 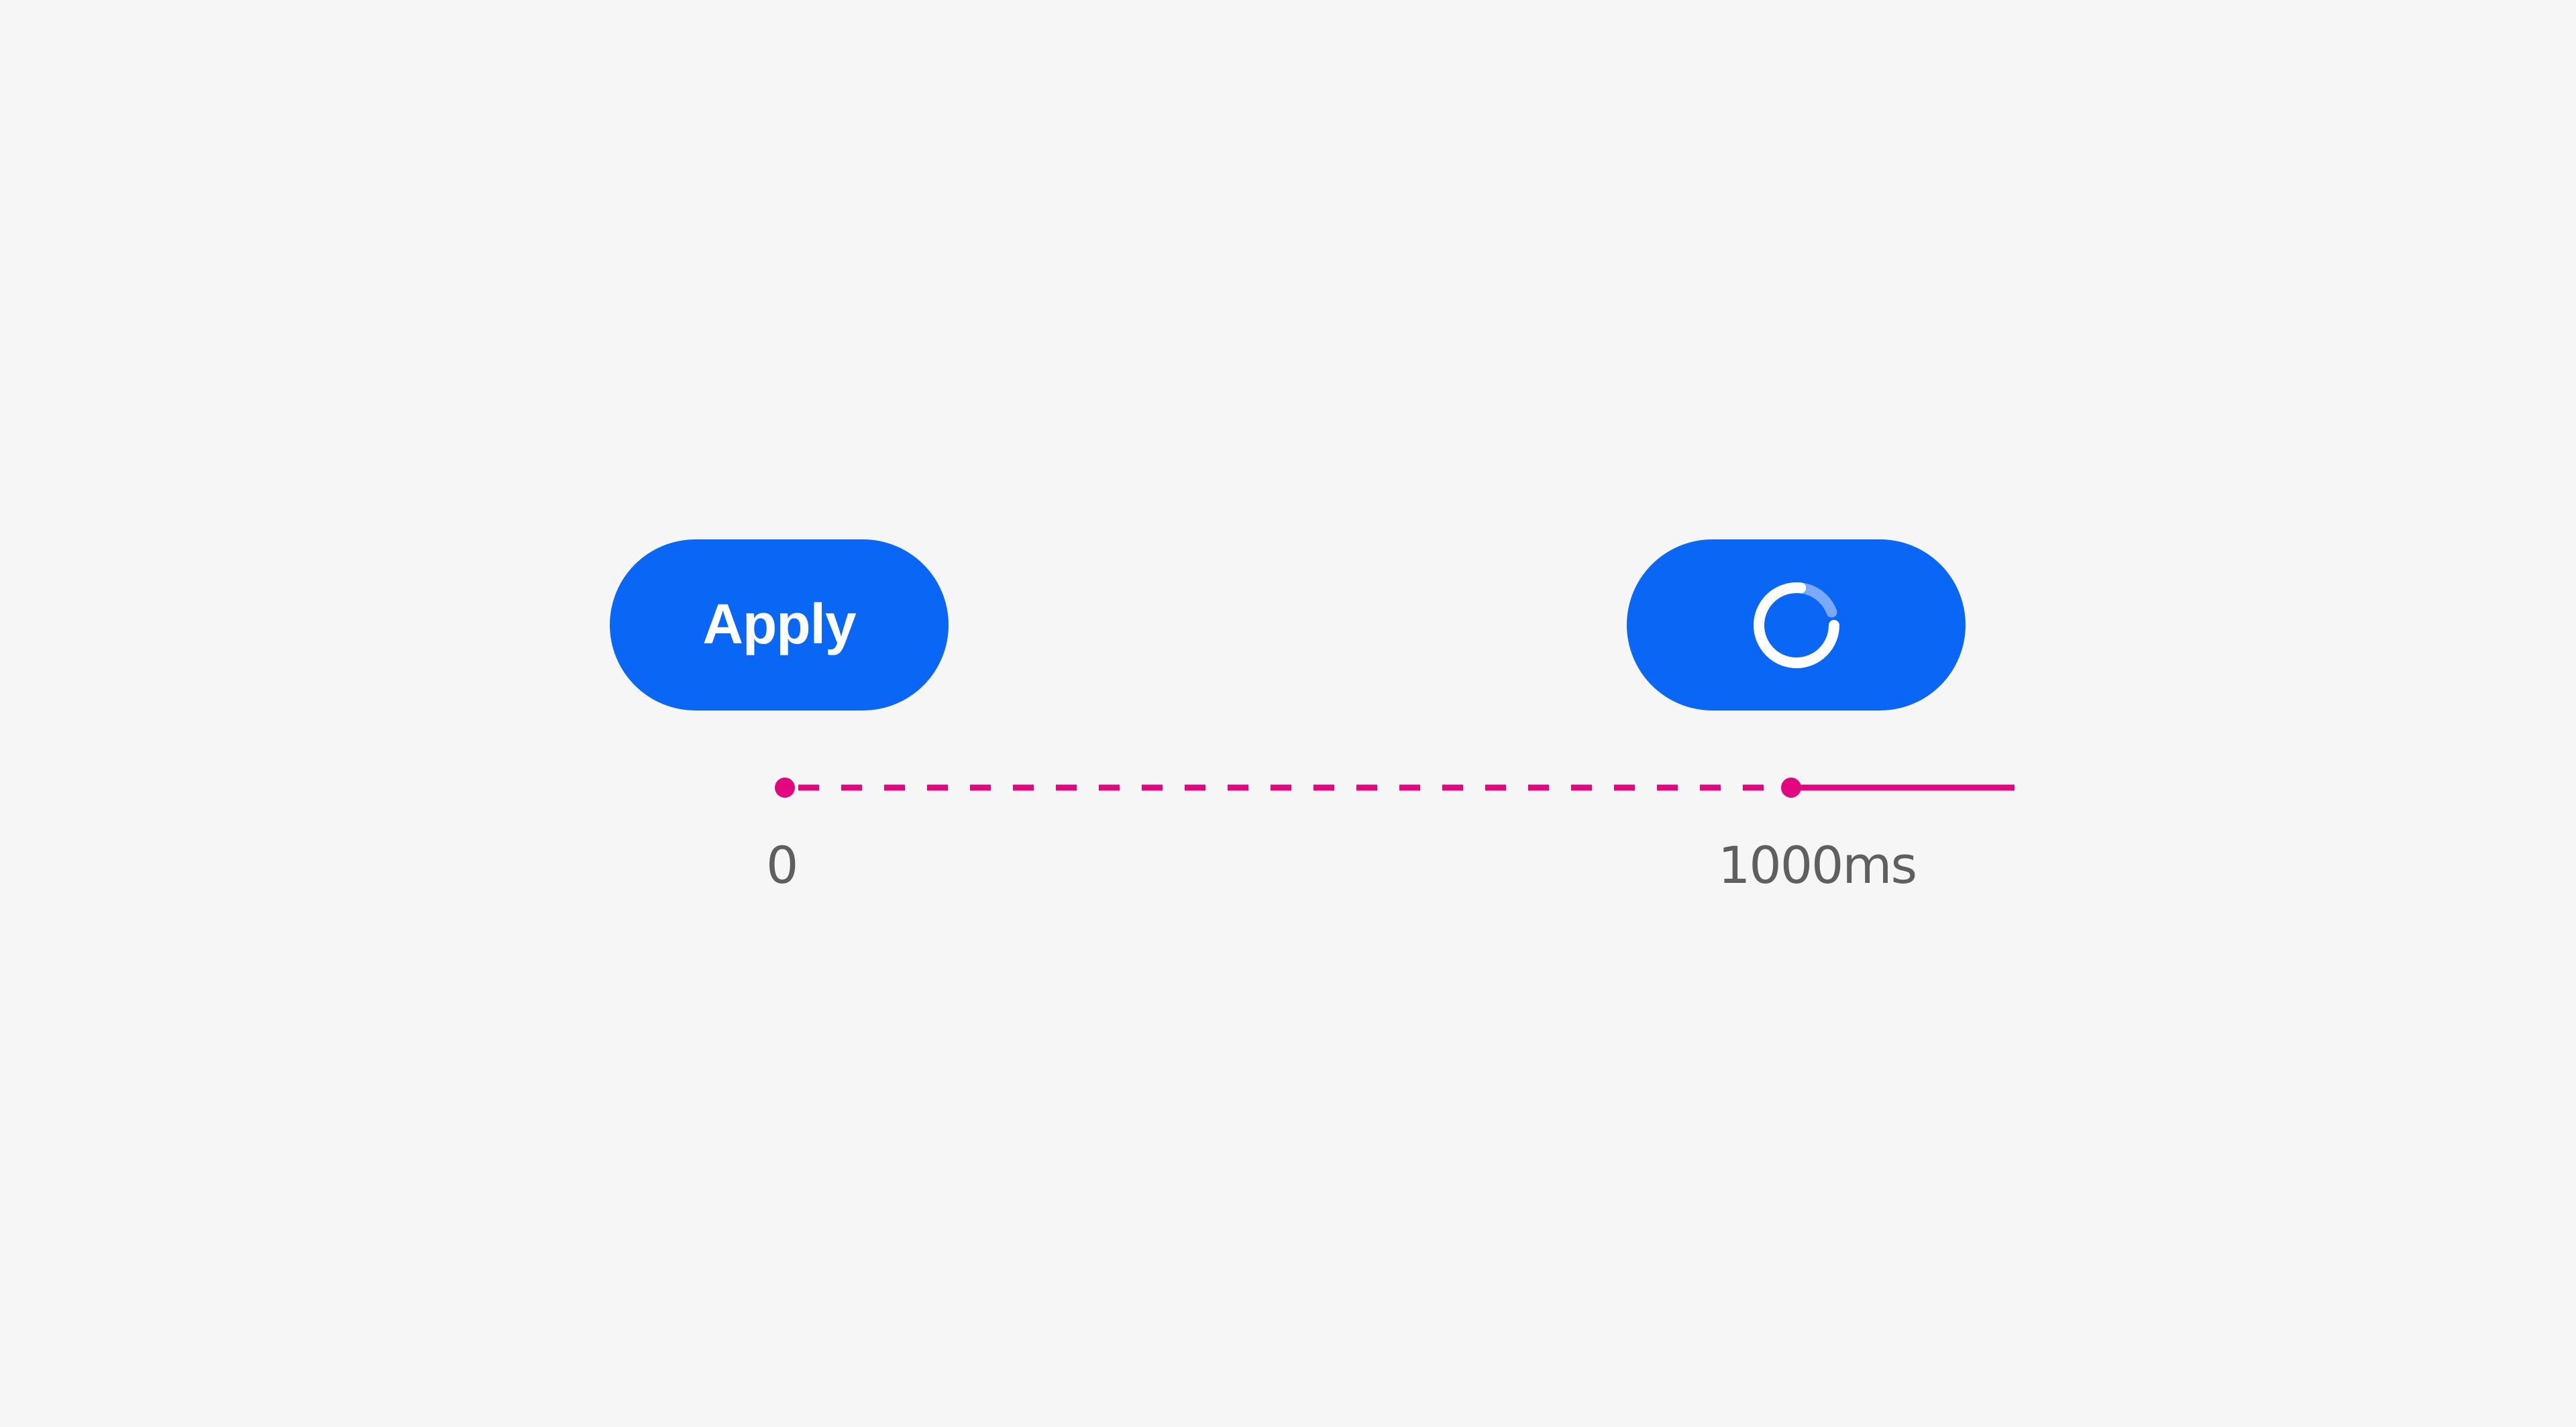 What do you see at coordinates (1791, 788) in the screenshot?
I see `timeline-end-marker` at bounding box center [1791, 788].